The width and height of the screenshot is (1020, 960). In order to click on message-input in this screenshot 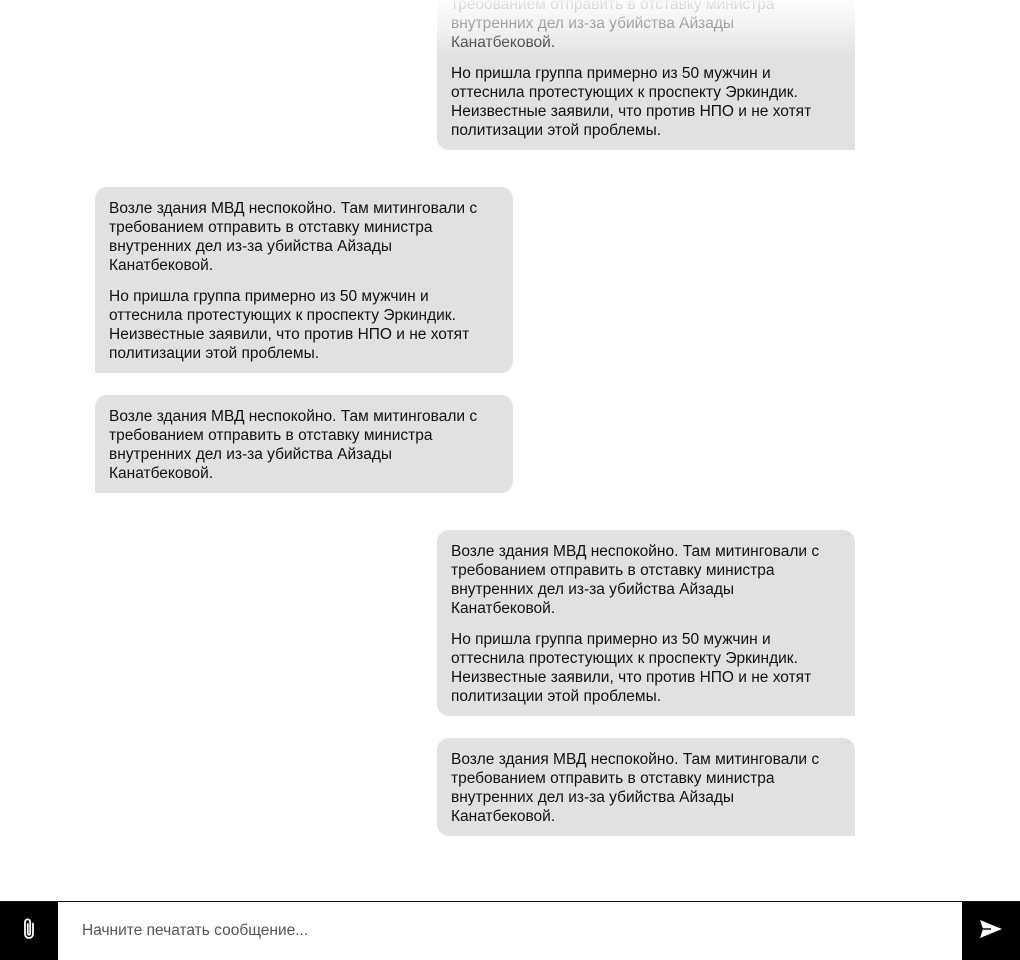, I will do `click(510, 930)`.